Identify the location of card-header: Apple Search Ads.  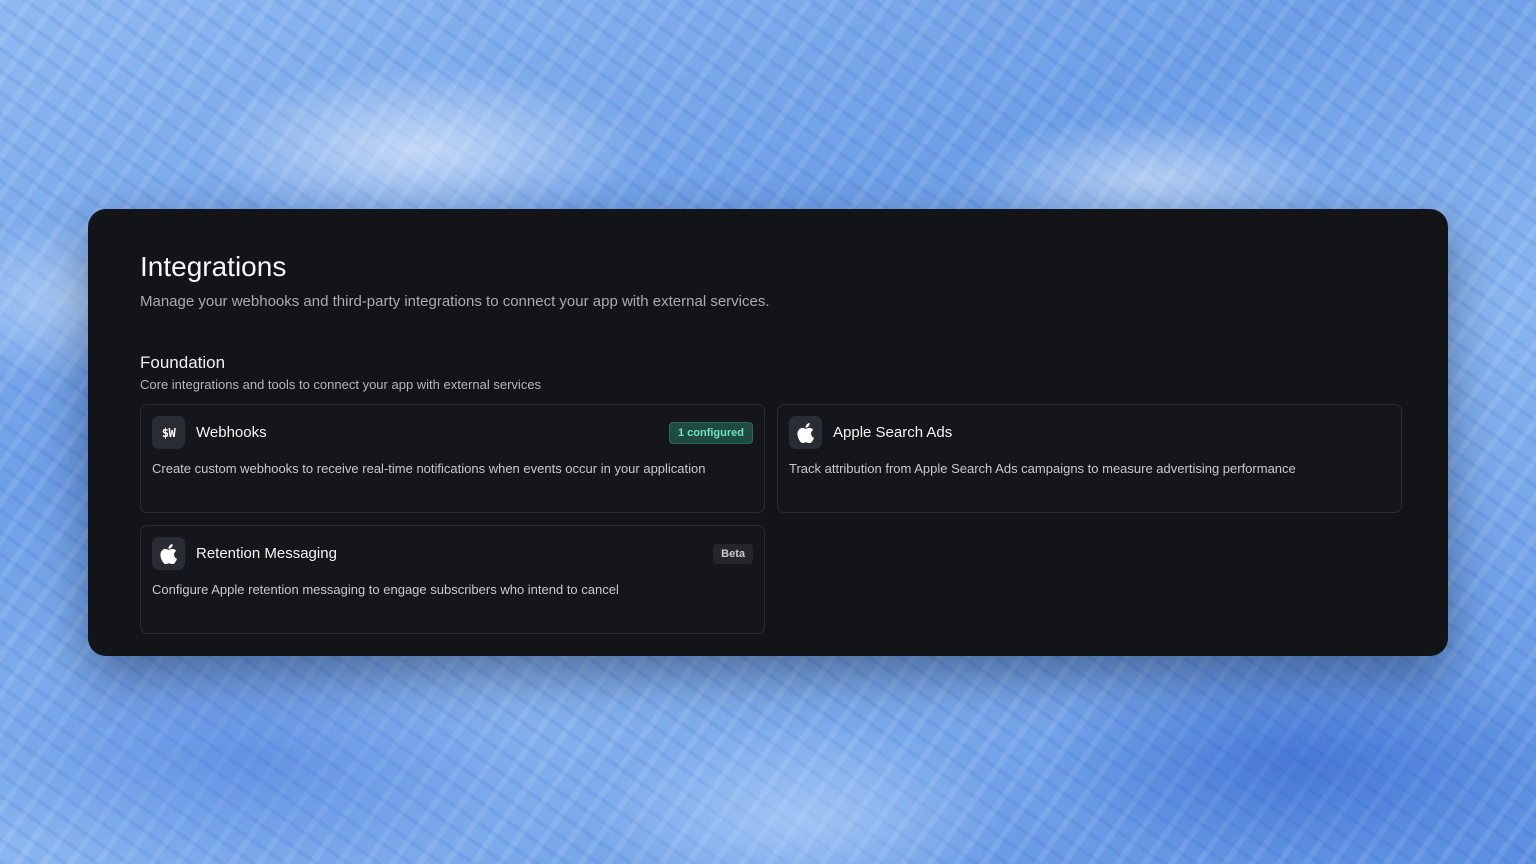
(1089, 432).